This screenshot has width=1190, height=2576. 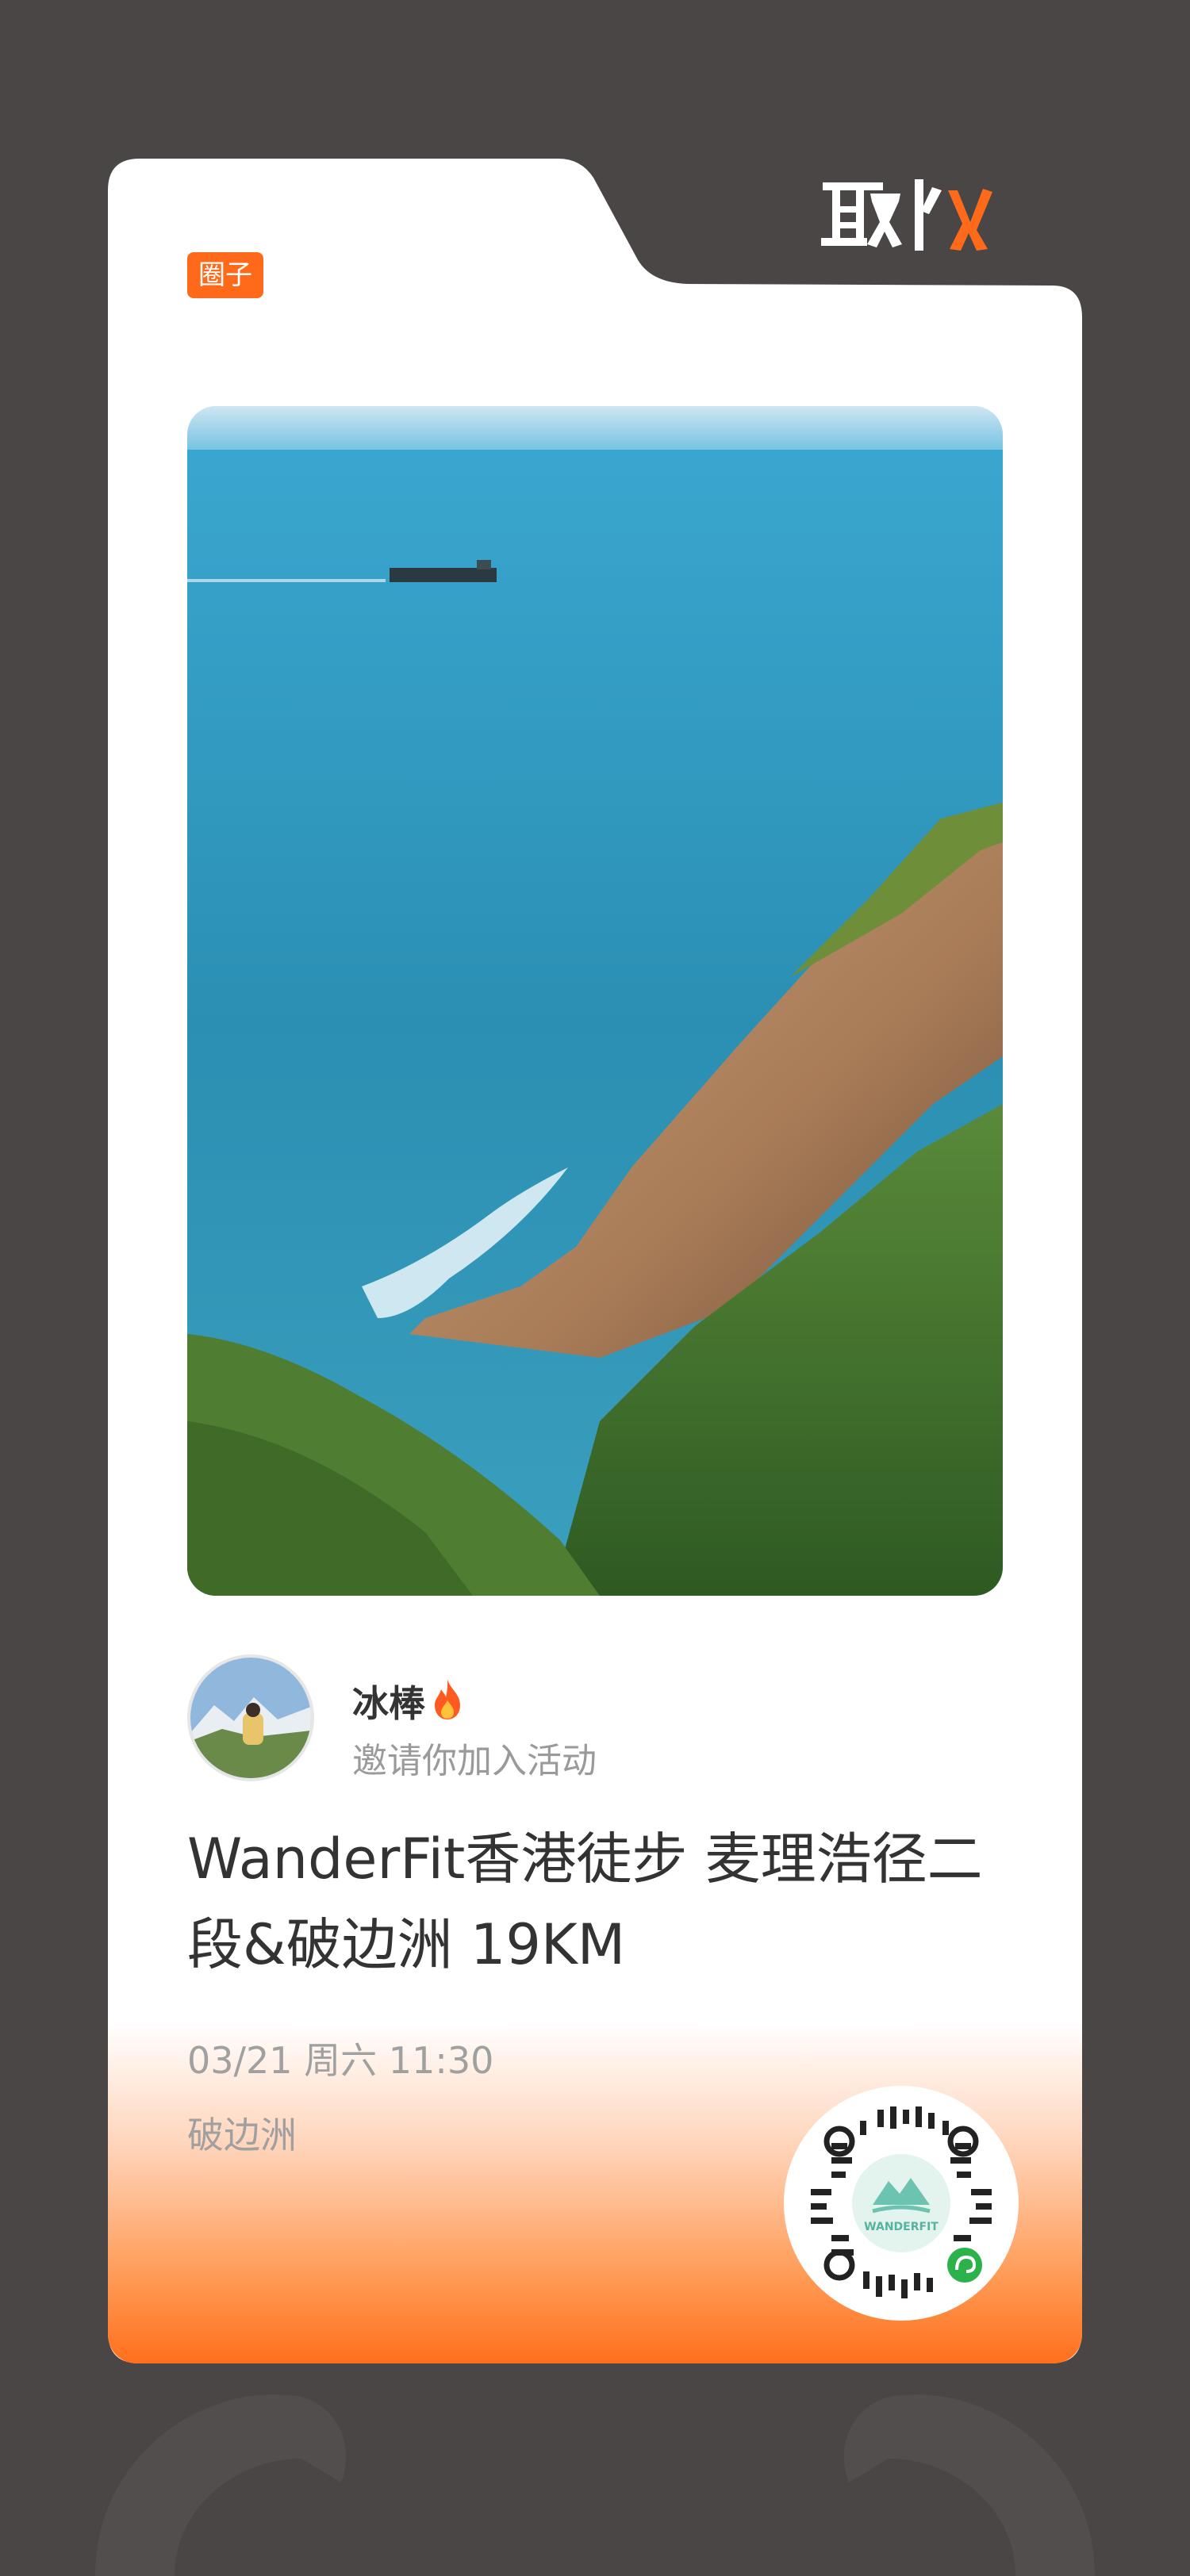 What do you see at coordinates (447, 1699) in the screenshot?
I see `fire-icon` at bounding box center [447, 1699].